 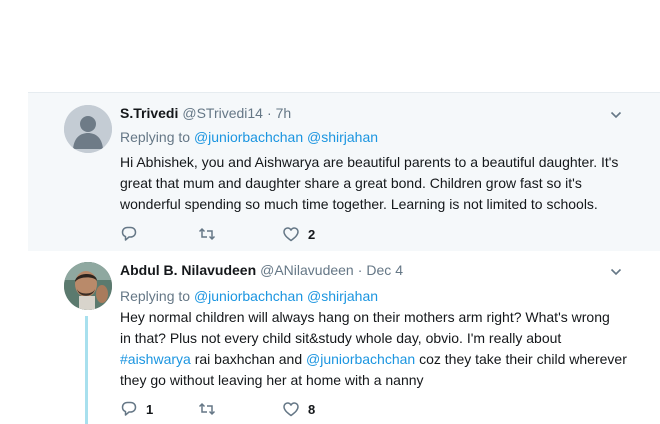 What do you see at coordinates (312, 234) in the screenshot?
I see `like-count: 2` at bounding box center [312, 234].